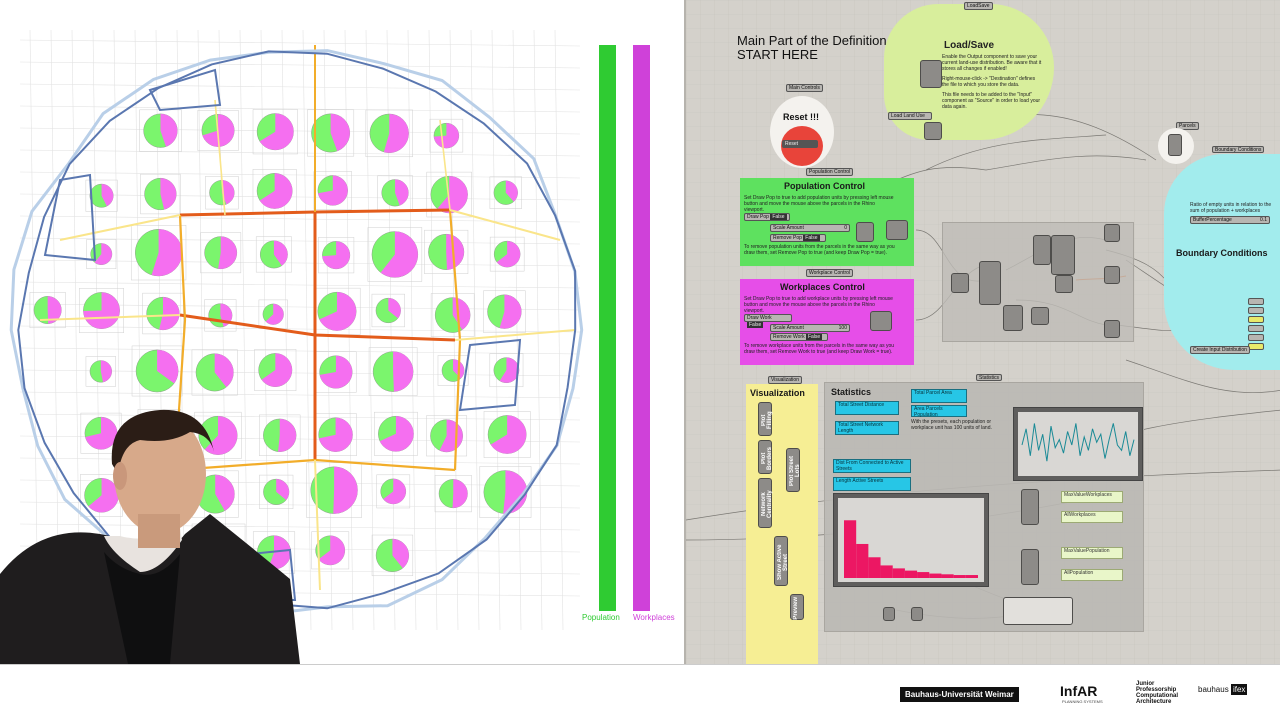  Describe the element at coordinates (865, 232) in the screenshot. I see `pop-gate-component` at that location.